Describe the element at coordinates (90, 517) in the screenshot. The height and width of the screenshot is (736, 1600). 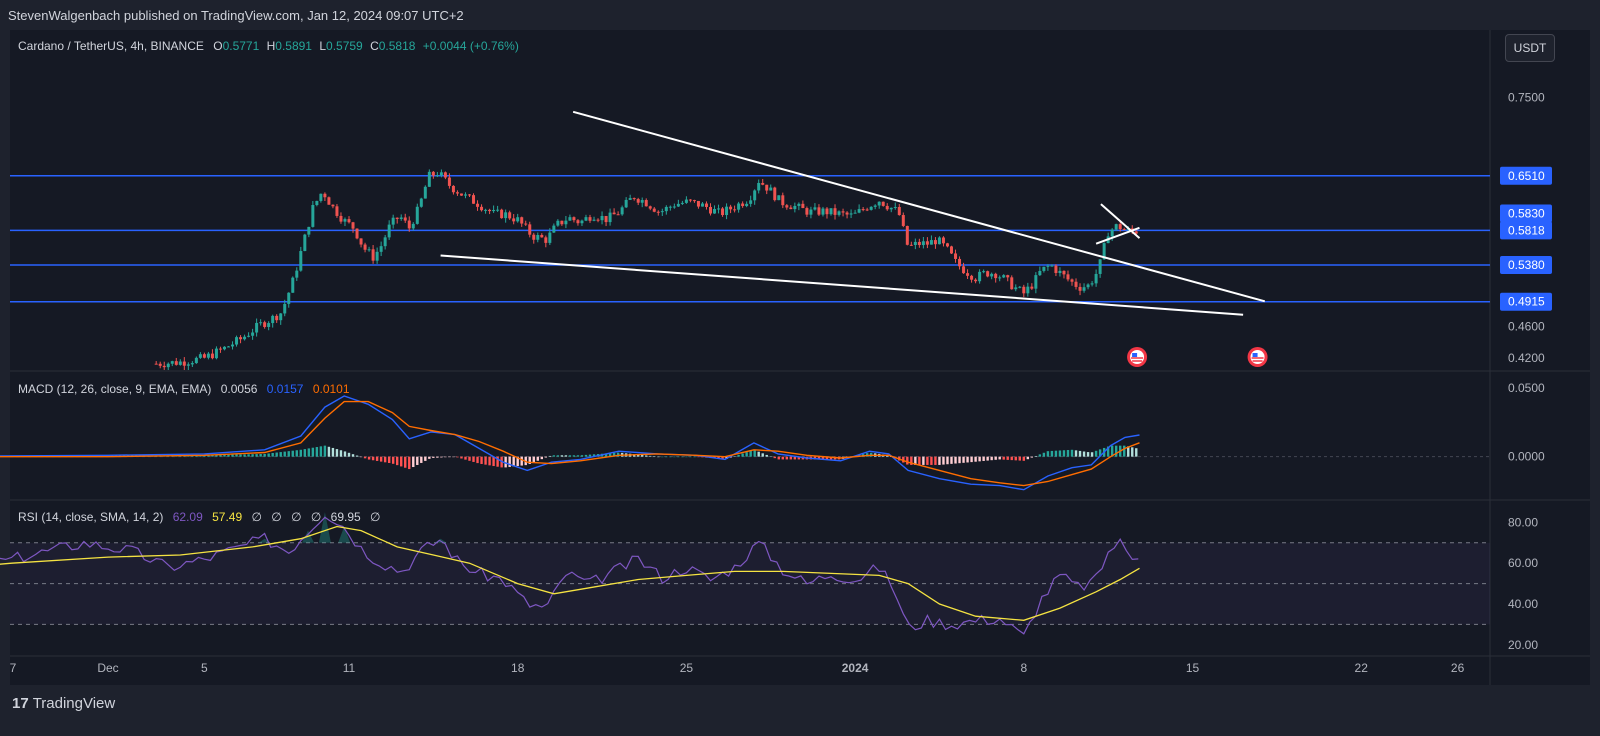
I see `rsi-label: RSI (14, close, SMA, 14, 2)` at that location.